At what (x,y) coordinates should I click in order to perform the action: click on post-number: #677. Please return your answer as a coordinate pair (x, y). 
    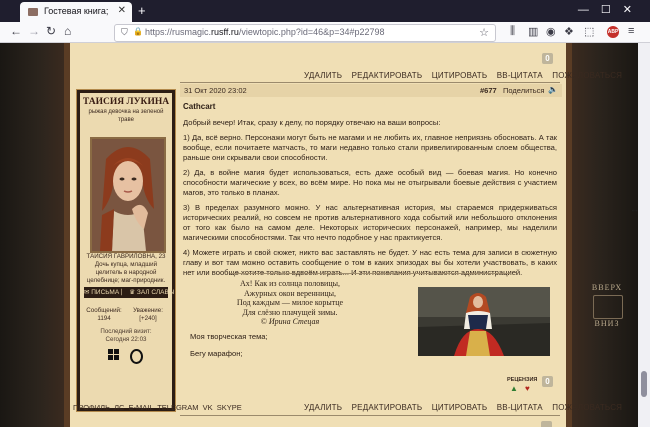
    Looking at the image, I should click on (488, 90).